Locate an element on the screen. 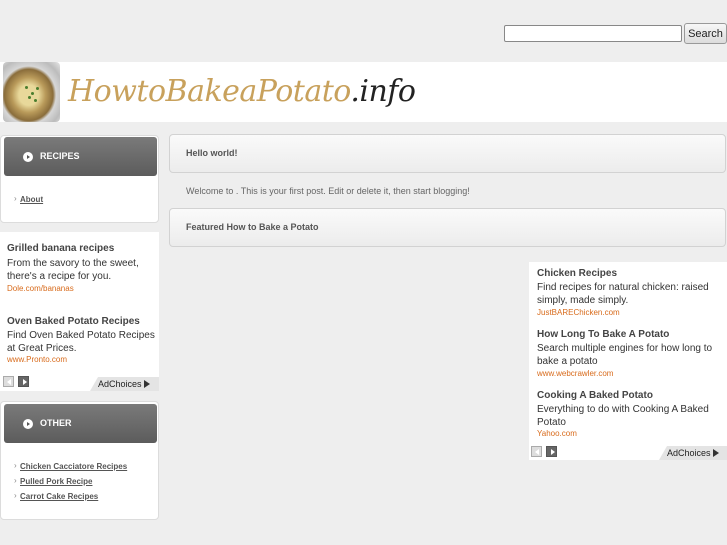 This screenshot has width=727, height=545. site-header: HowtoBakeaPotato.info is located at coordinates (363, 92).